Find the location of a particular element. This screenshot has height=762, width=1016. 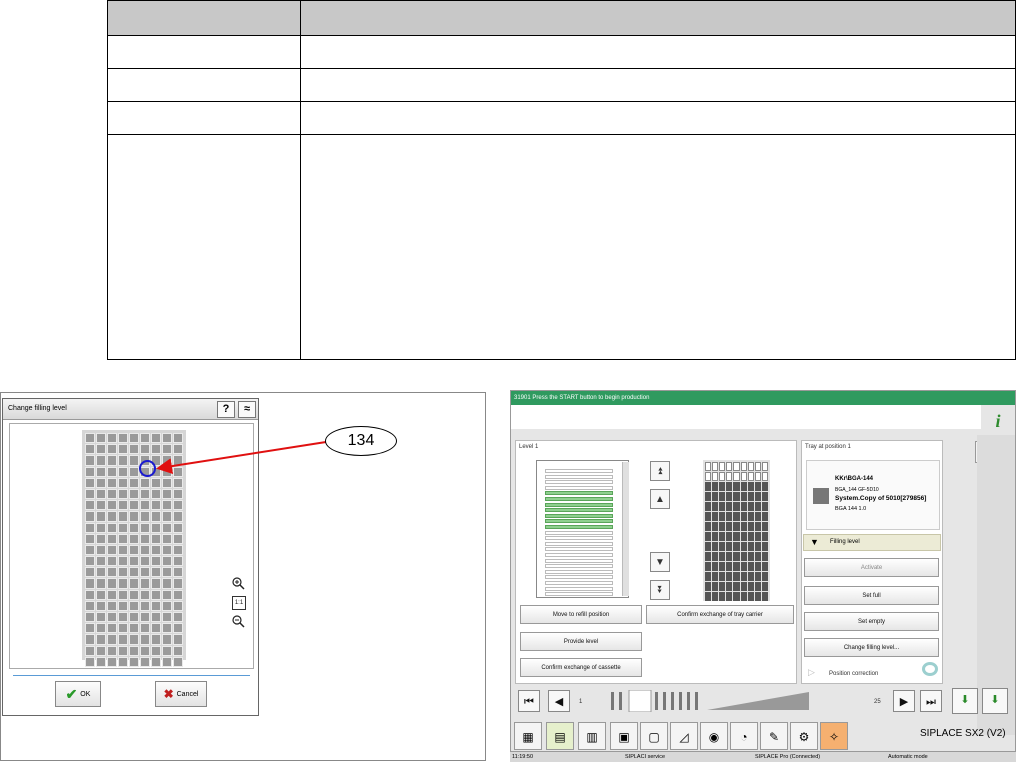

line-chart-icon: ◿ is located at coordinates (684, 736).